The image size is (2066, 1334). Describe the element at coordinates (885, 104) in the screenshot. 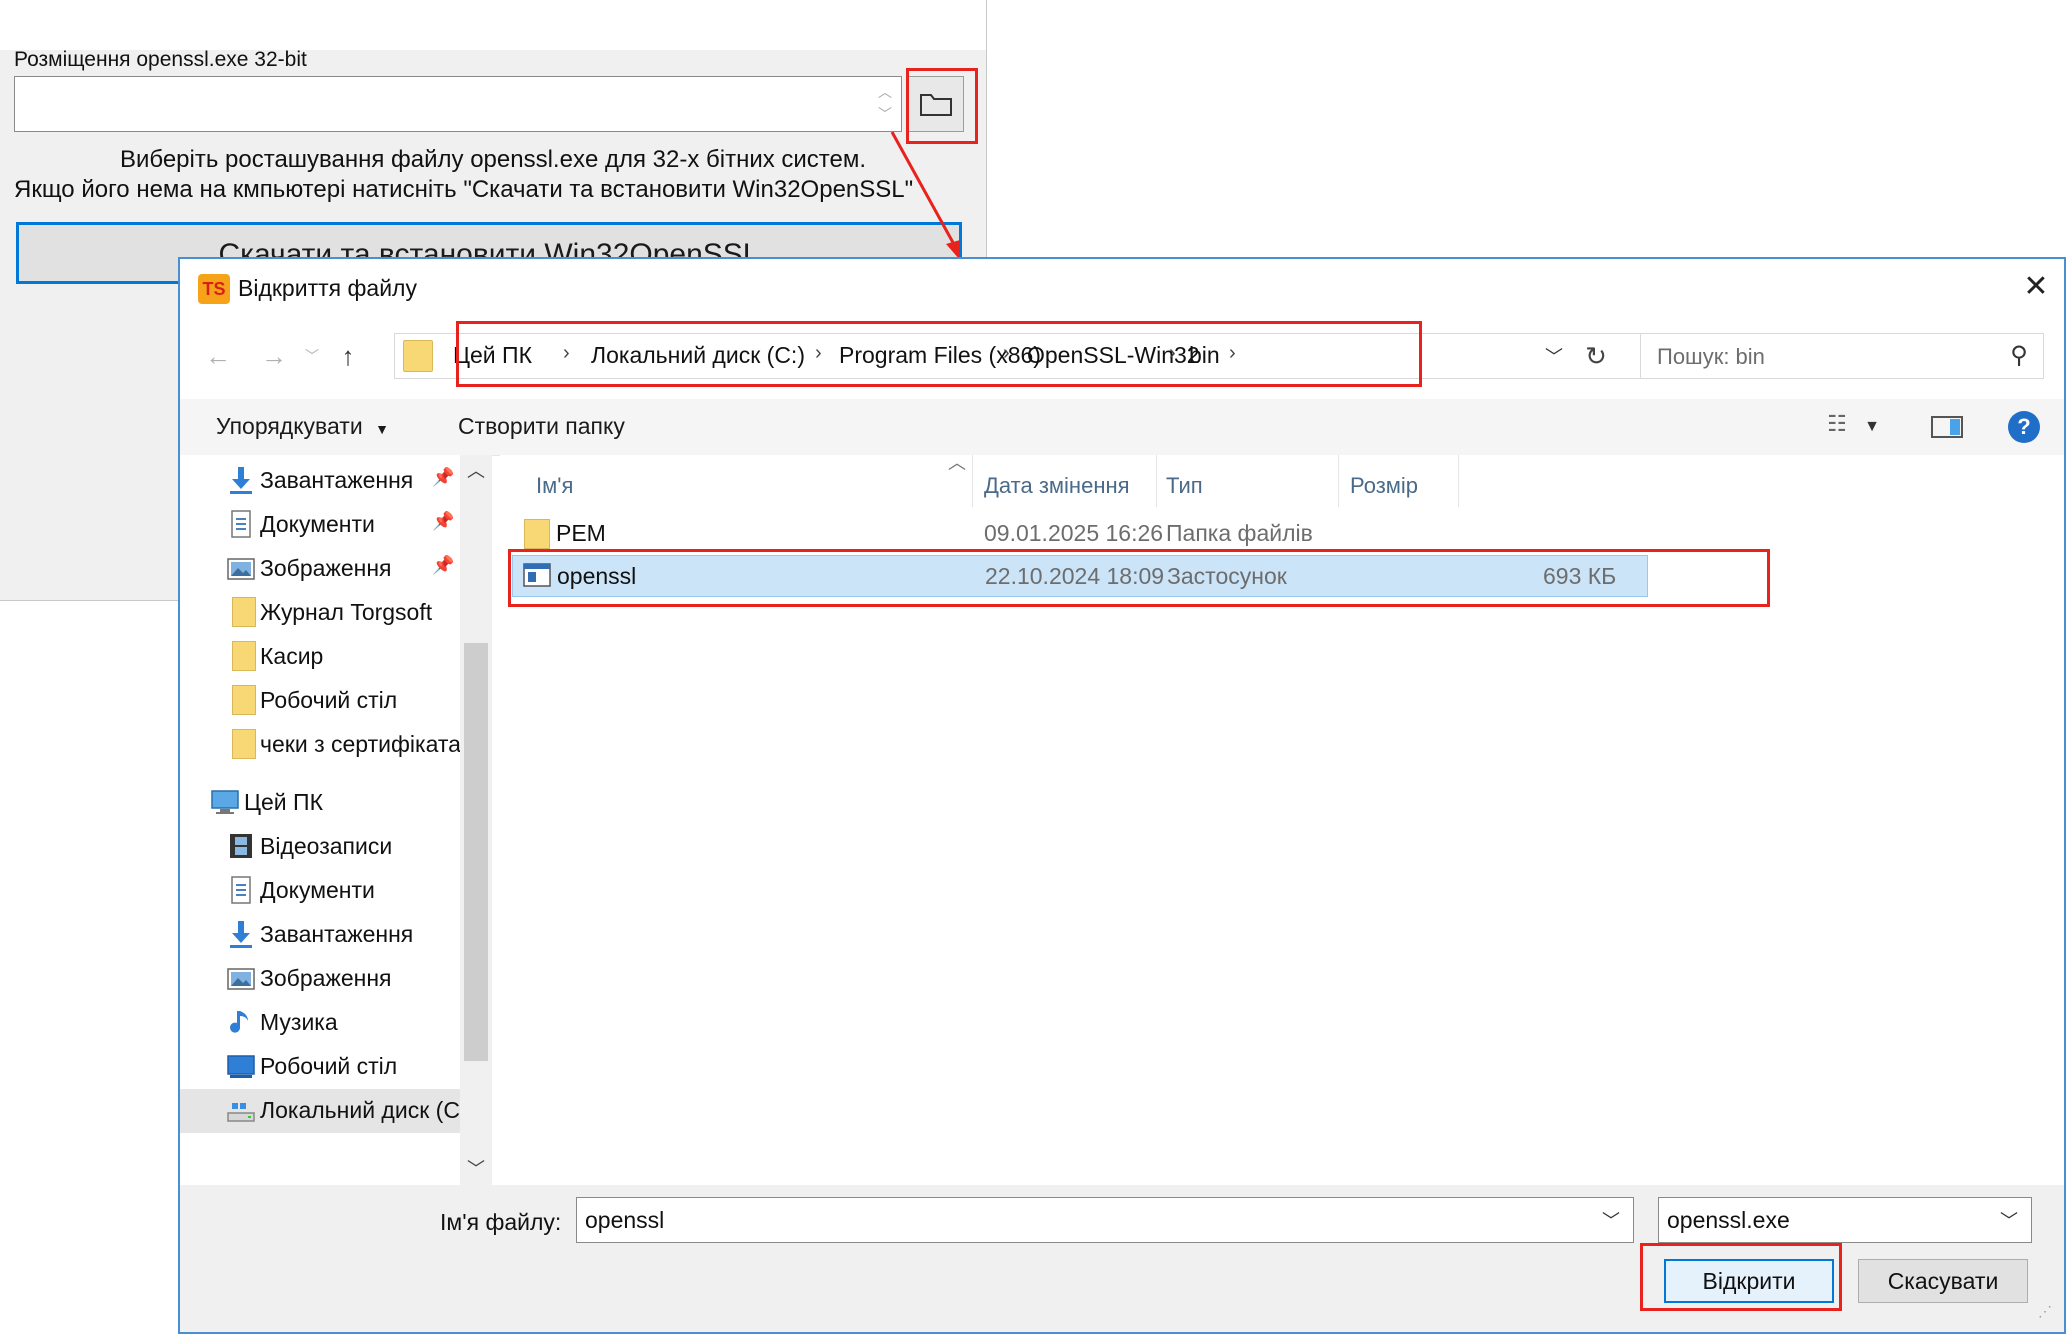

I see `path-scroll-arrows-icon: ︿ ﹀` at that location.